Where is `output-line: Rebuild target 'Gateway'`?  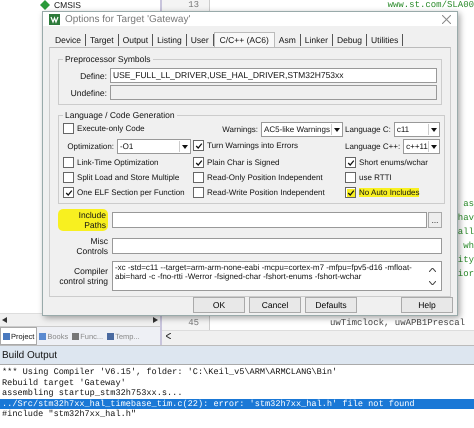
output-line: Rebuild target 'Gateway' is located at coordinates (237, 383).